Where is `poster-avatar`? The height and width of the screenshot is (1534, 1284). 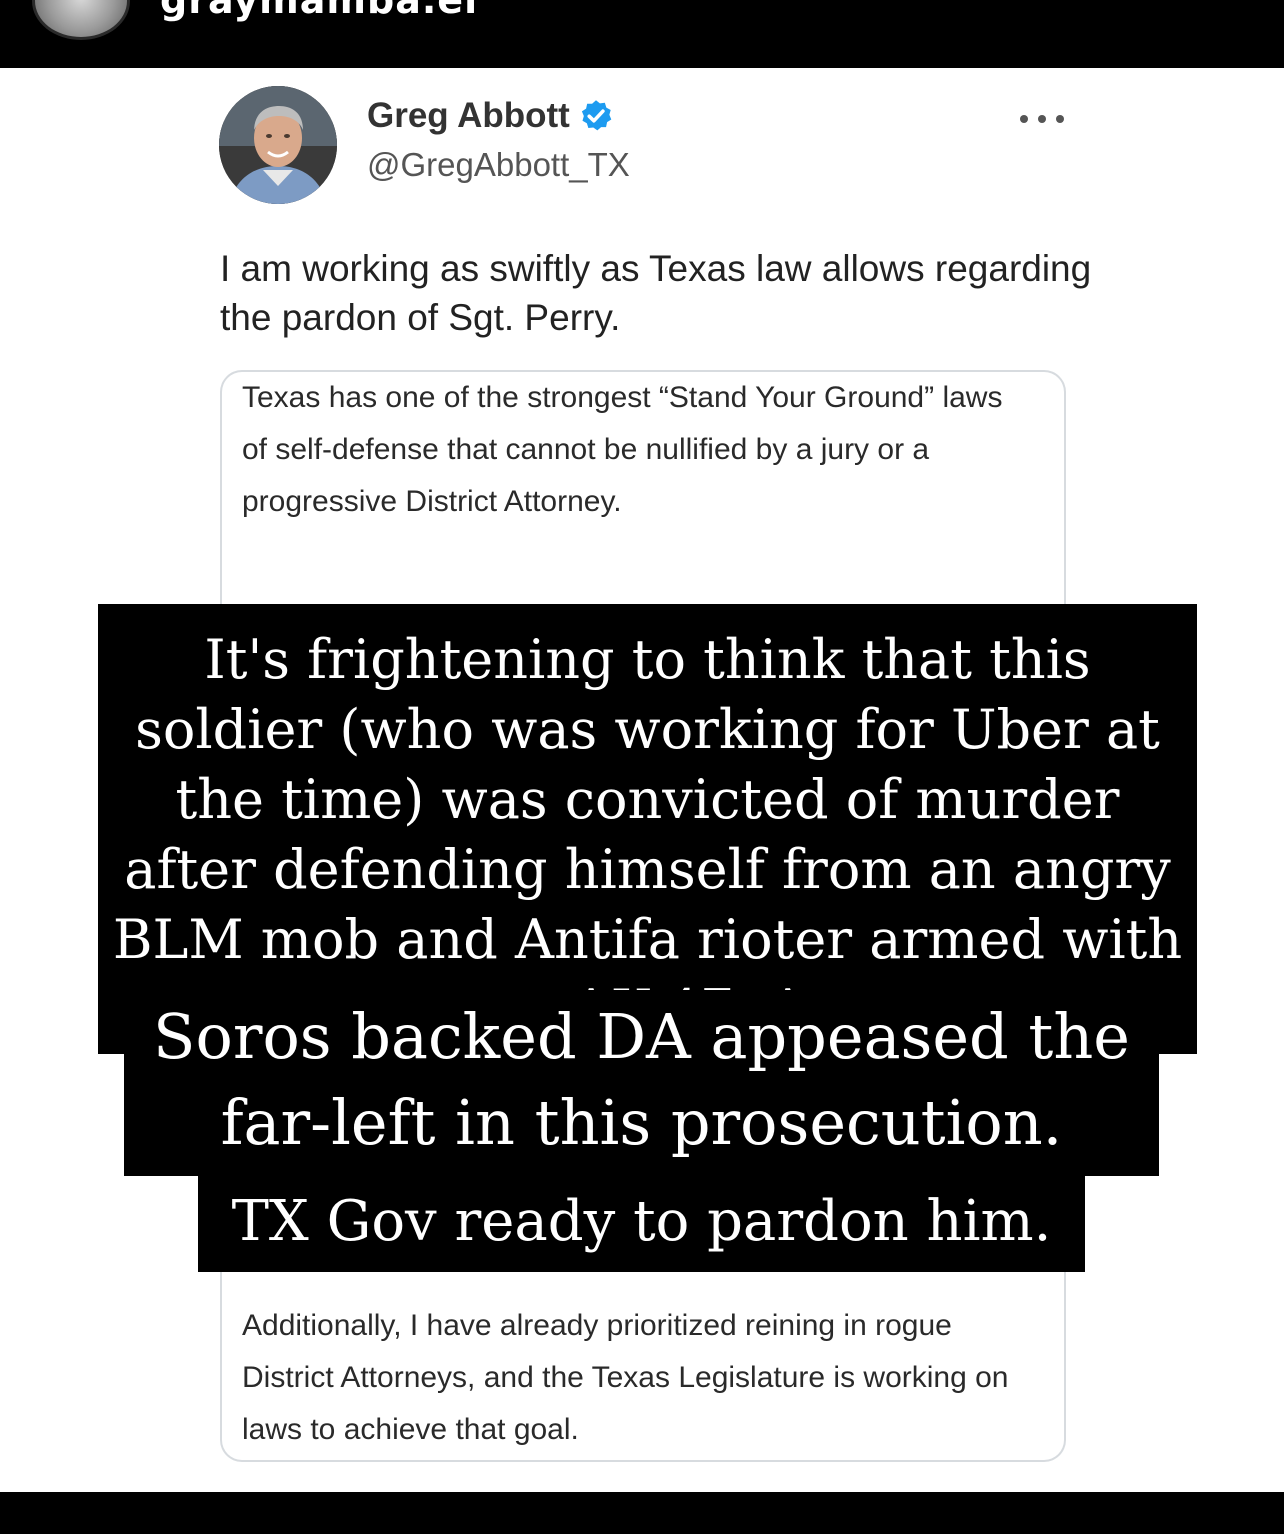 poster-avatar is located at coordinates (81, 20).